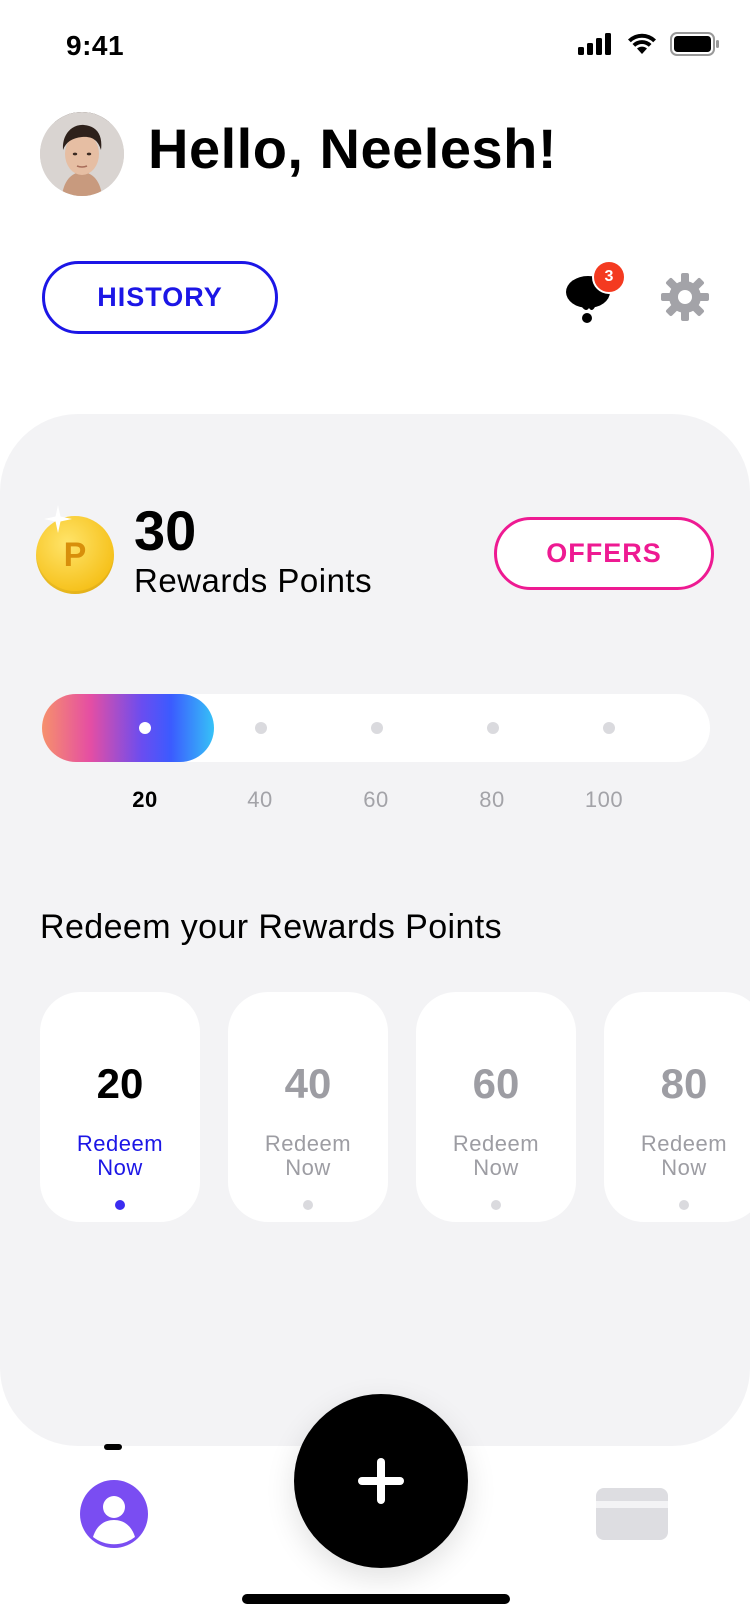 This screenshot has height=1624, width=750. Describe the element at coordinates (145, 799) in the screenshot. I see `progress-tick-20: 20` at that location.